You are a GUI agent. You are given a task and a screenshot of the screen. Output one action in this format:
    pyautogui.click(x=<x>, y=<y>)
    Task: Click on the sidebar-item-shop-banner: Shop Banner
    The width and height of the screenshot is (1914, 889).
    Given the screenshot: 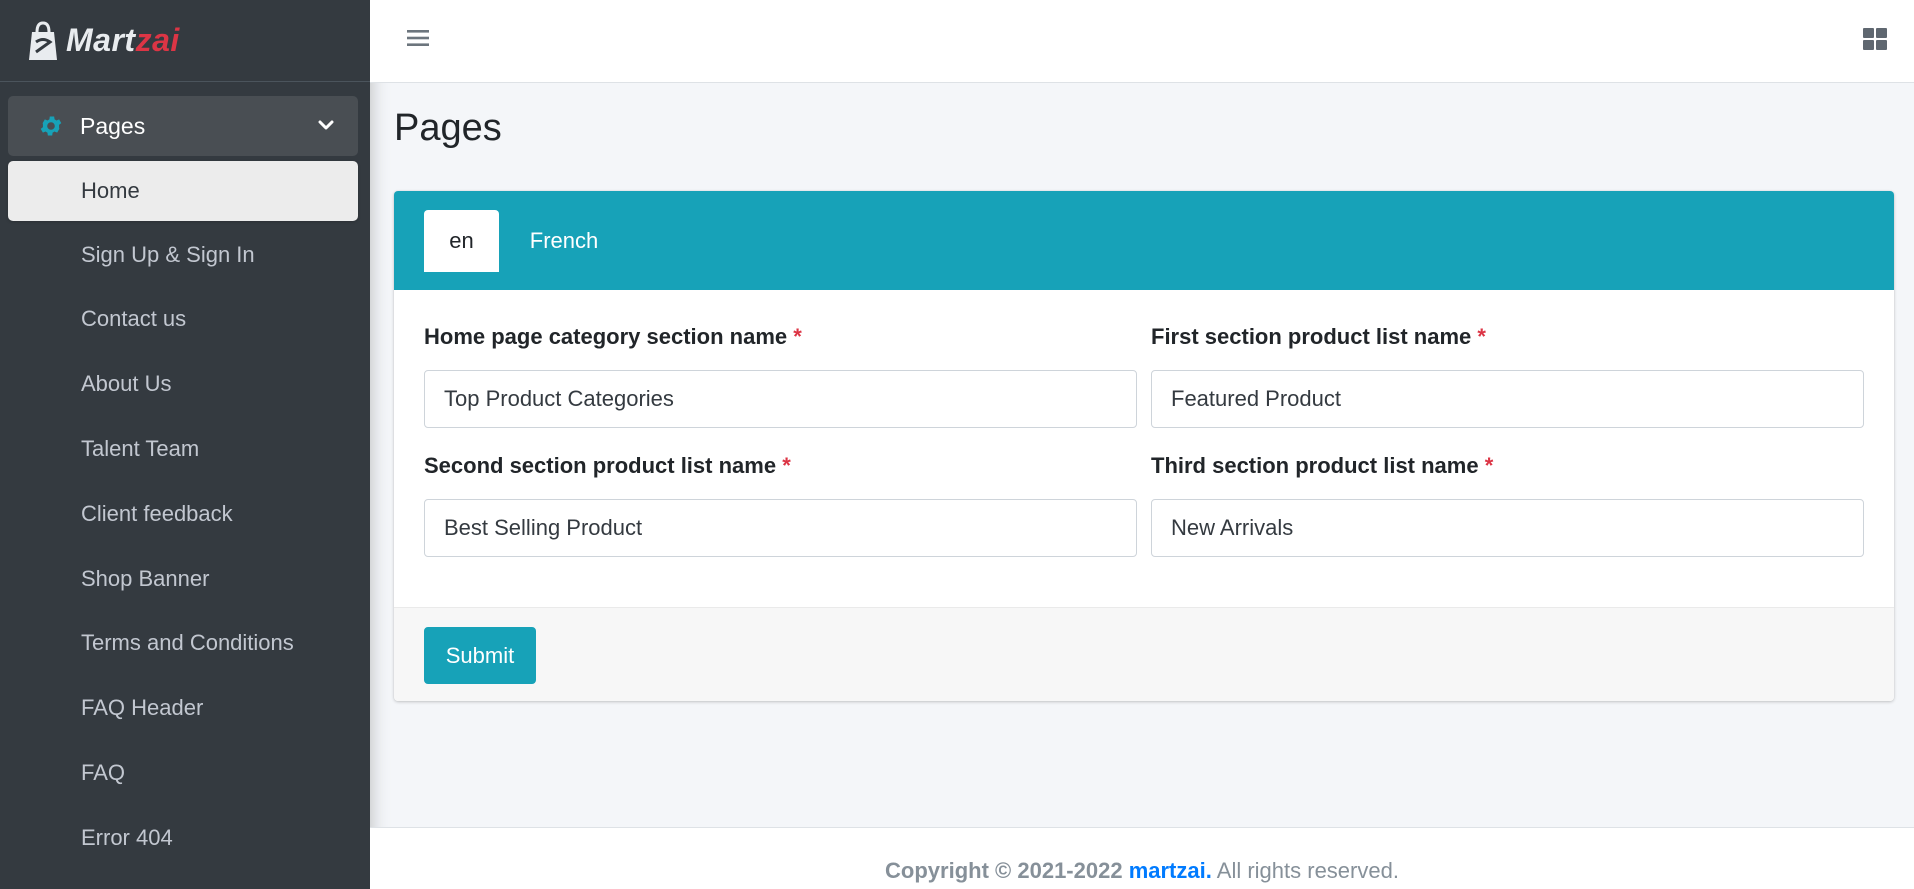 What is the action you would take?
    pyautogui.click(x=183, y=579)
    